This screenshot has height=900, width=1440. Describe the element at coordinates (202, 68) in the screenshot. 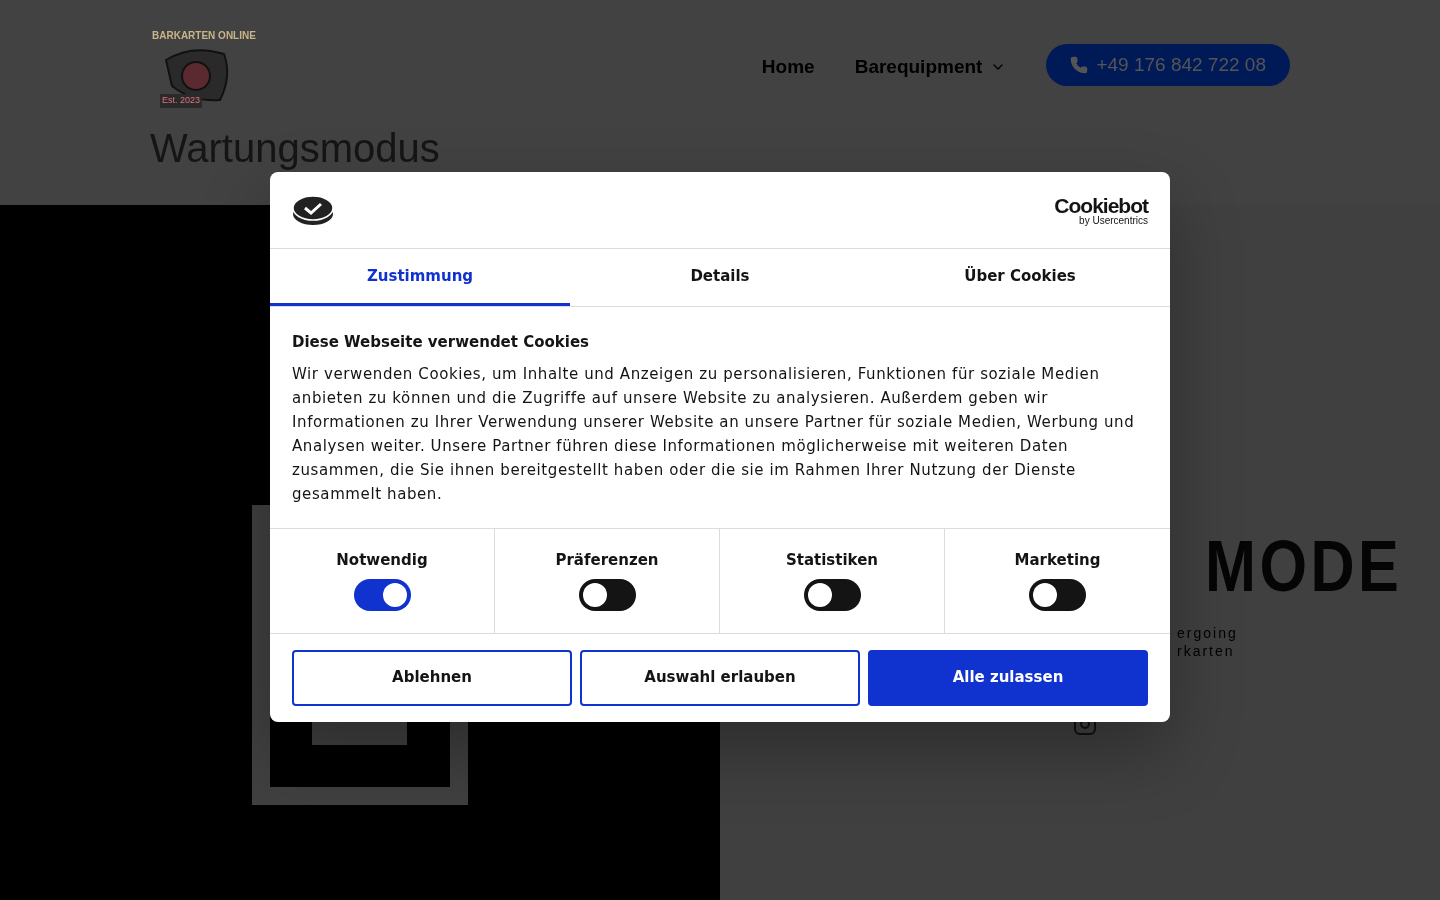

I see `logo: BARKARTEN ONLINE Est. 2023` at that location.